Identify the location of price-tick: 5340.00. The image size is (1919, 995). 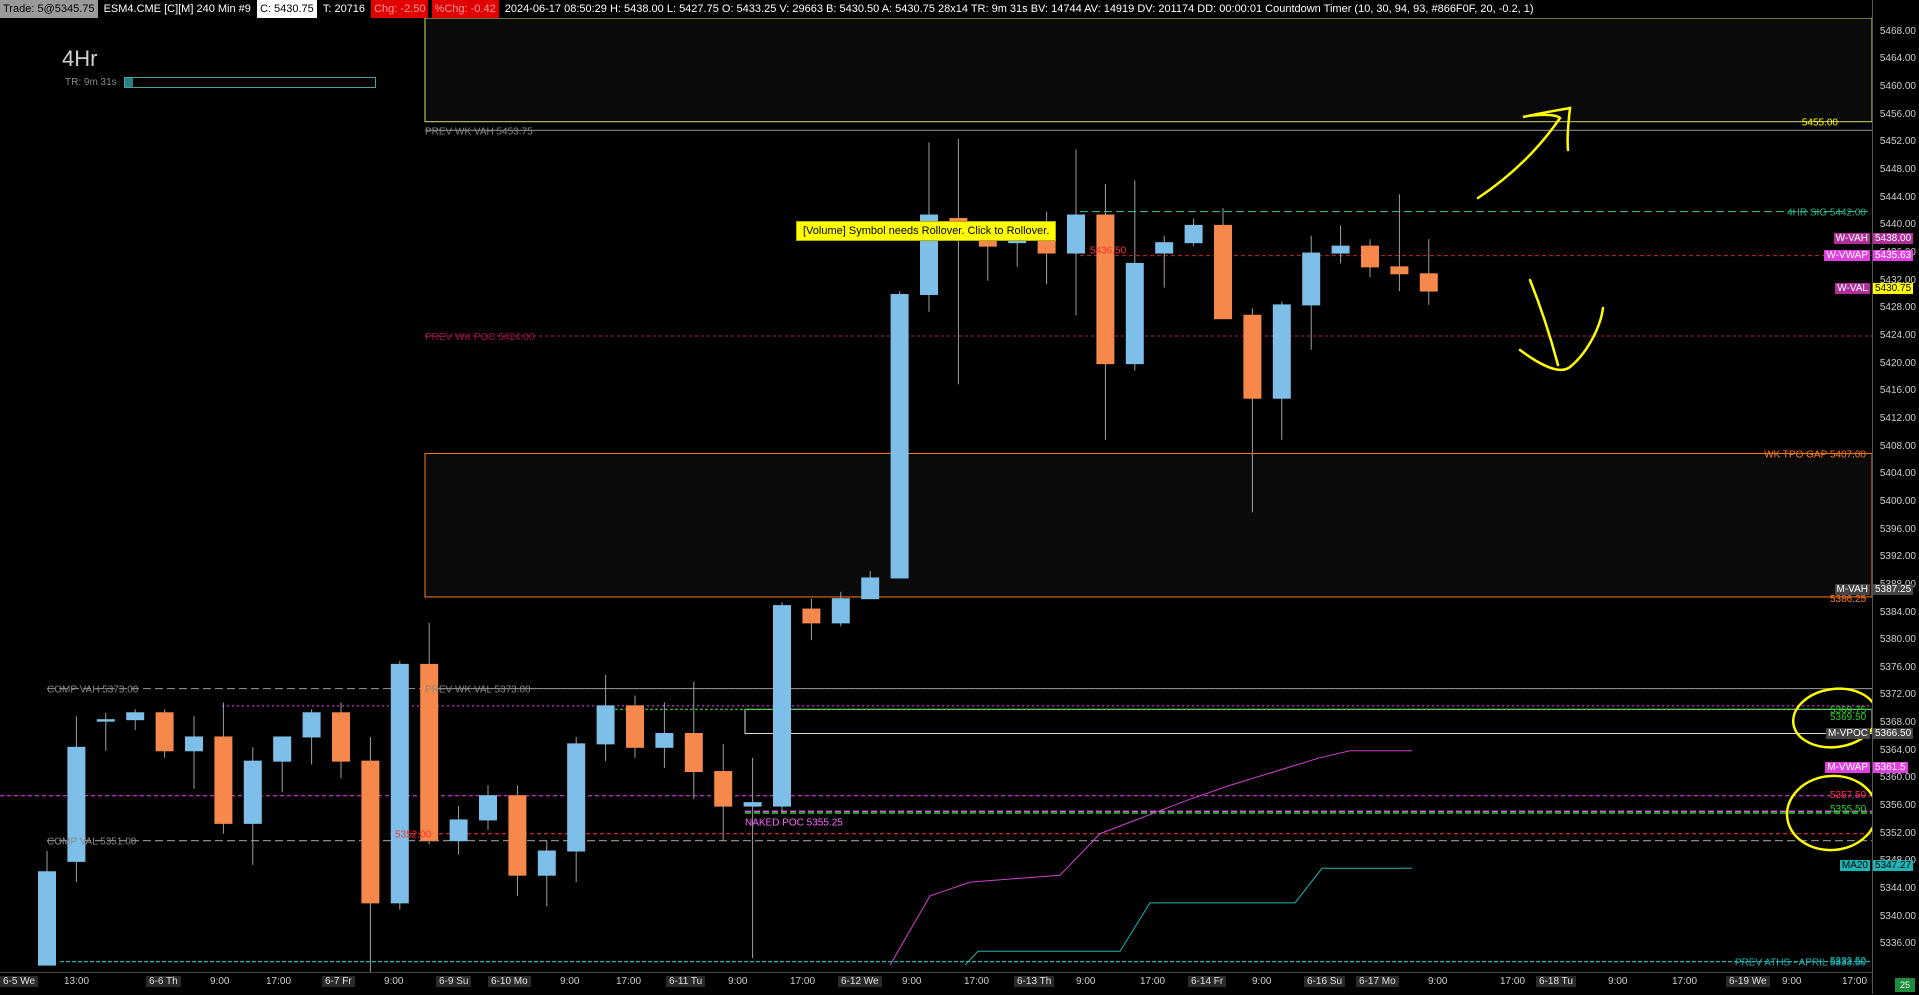
(1897, 916).